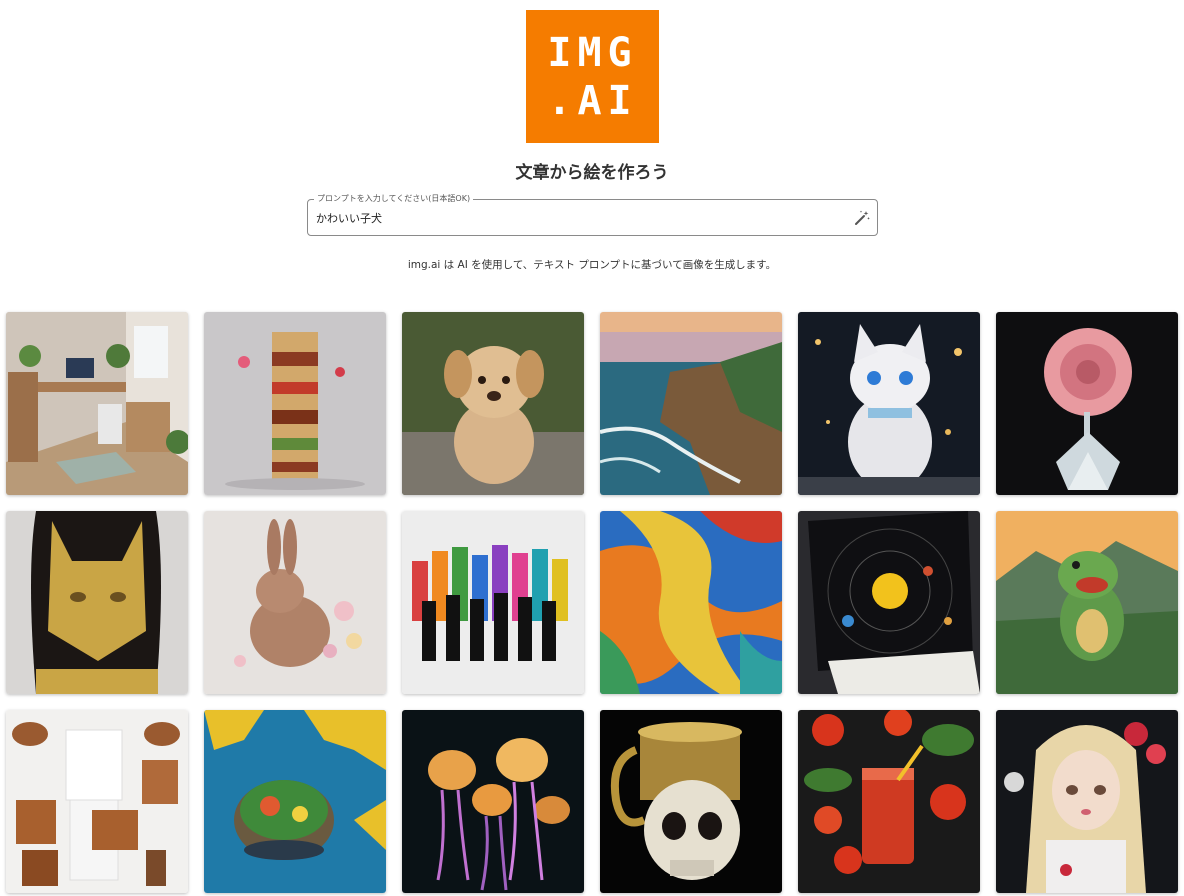  What do you see at coordinates (1087, 602) in the screenshot?
I see `gallery-image-baby-dinosaur` at bounding box center [1087, 602].